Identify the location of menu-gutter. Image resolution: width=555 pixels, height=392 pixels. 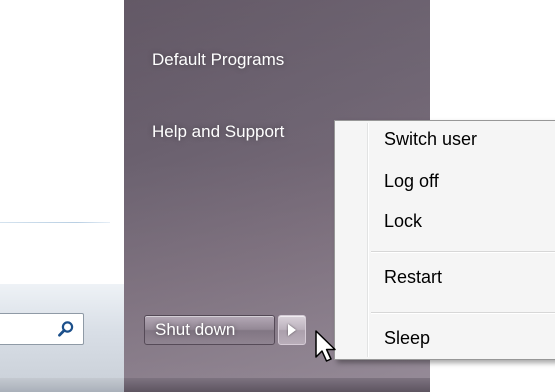
(368, 240).